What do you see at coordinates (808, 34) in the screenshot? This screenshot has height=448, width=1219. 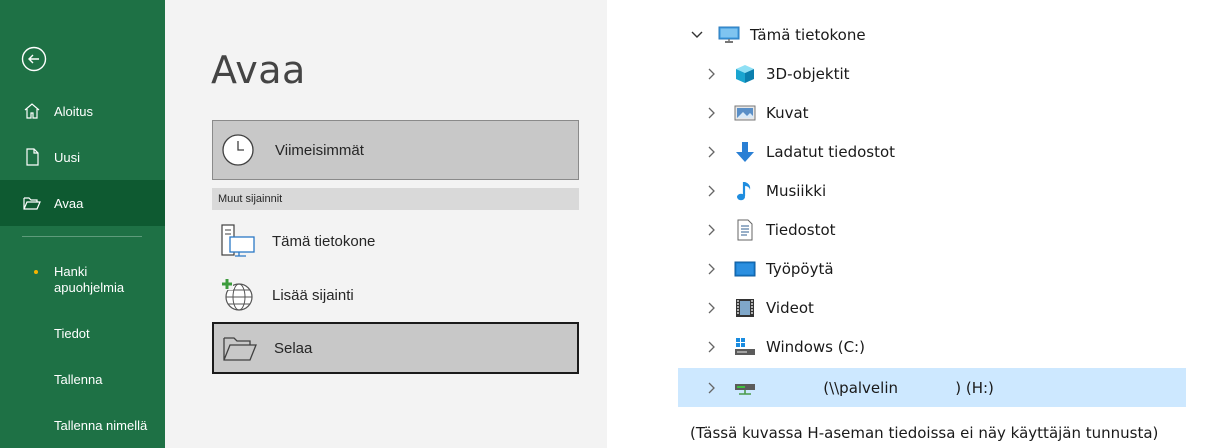 I see `tree-item-label: Tämä tietokone` at bounding box center [808, 34].